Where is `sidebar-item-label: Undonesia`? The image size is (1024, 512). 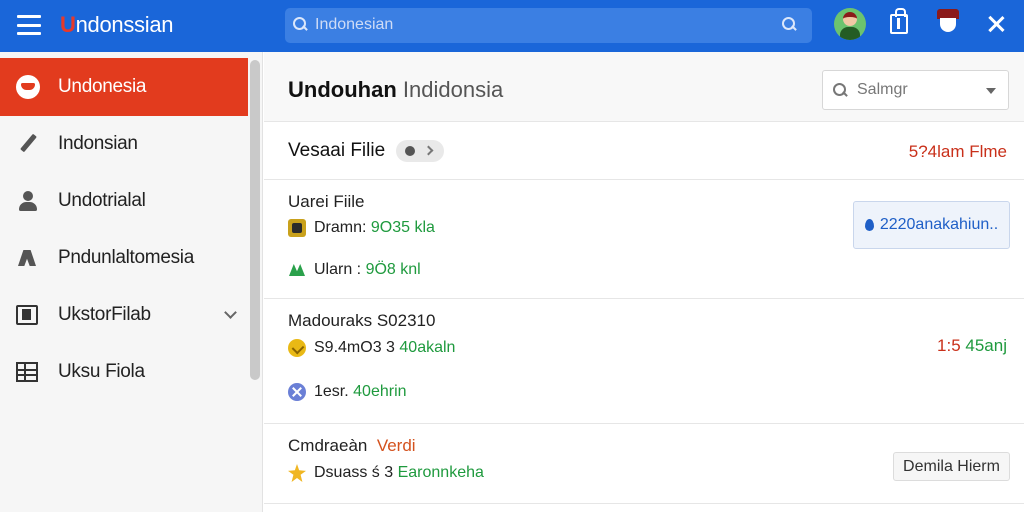
sidebar-item-label: Undonesia is located at coordinates (102, 86).